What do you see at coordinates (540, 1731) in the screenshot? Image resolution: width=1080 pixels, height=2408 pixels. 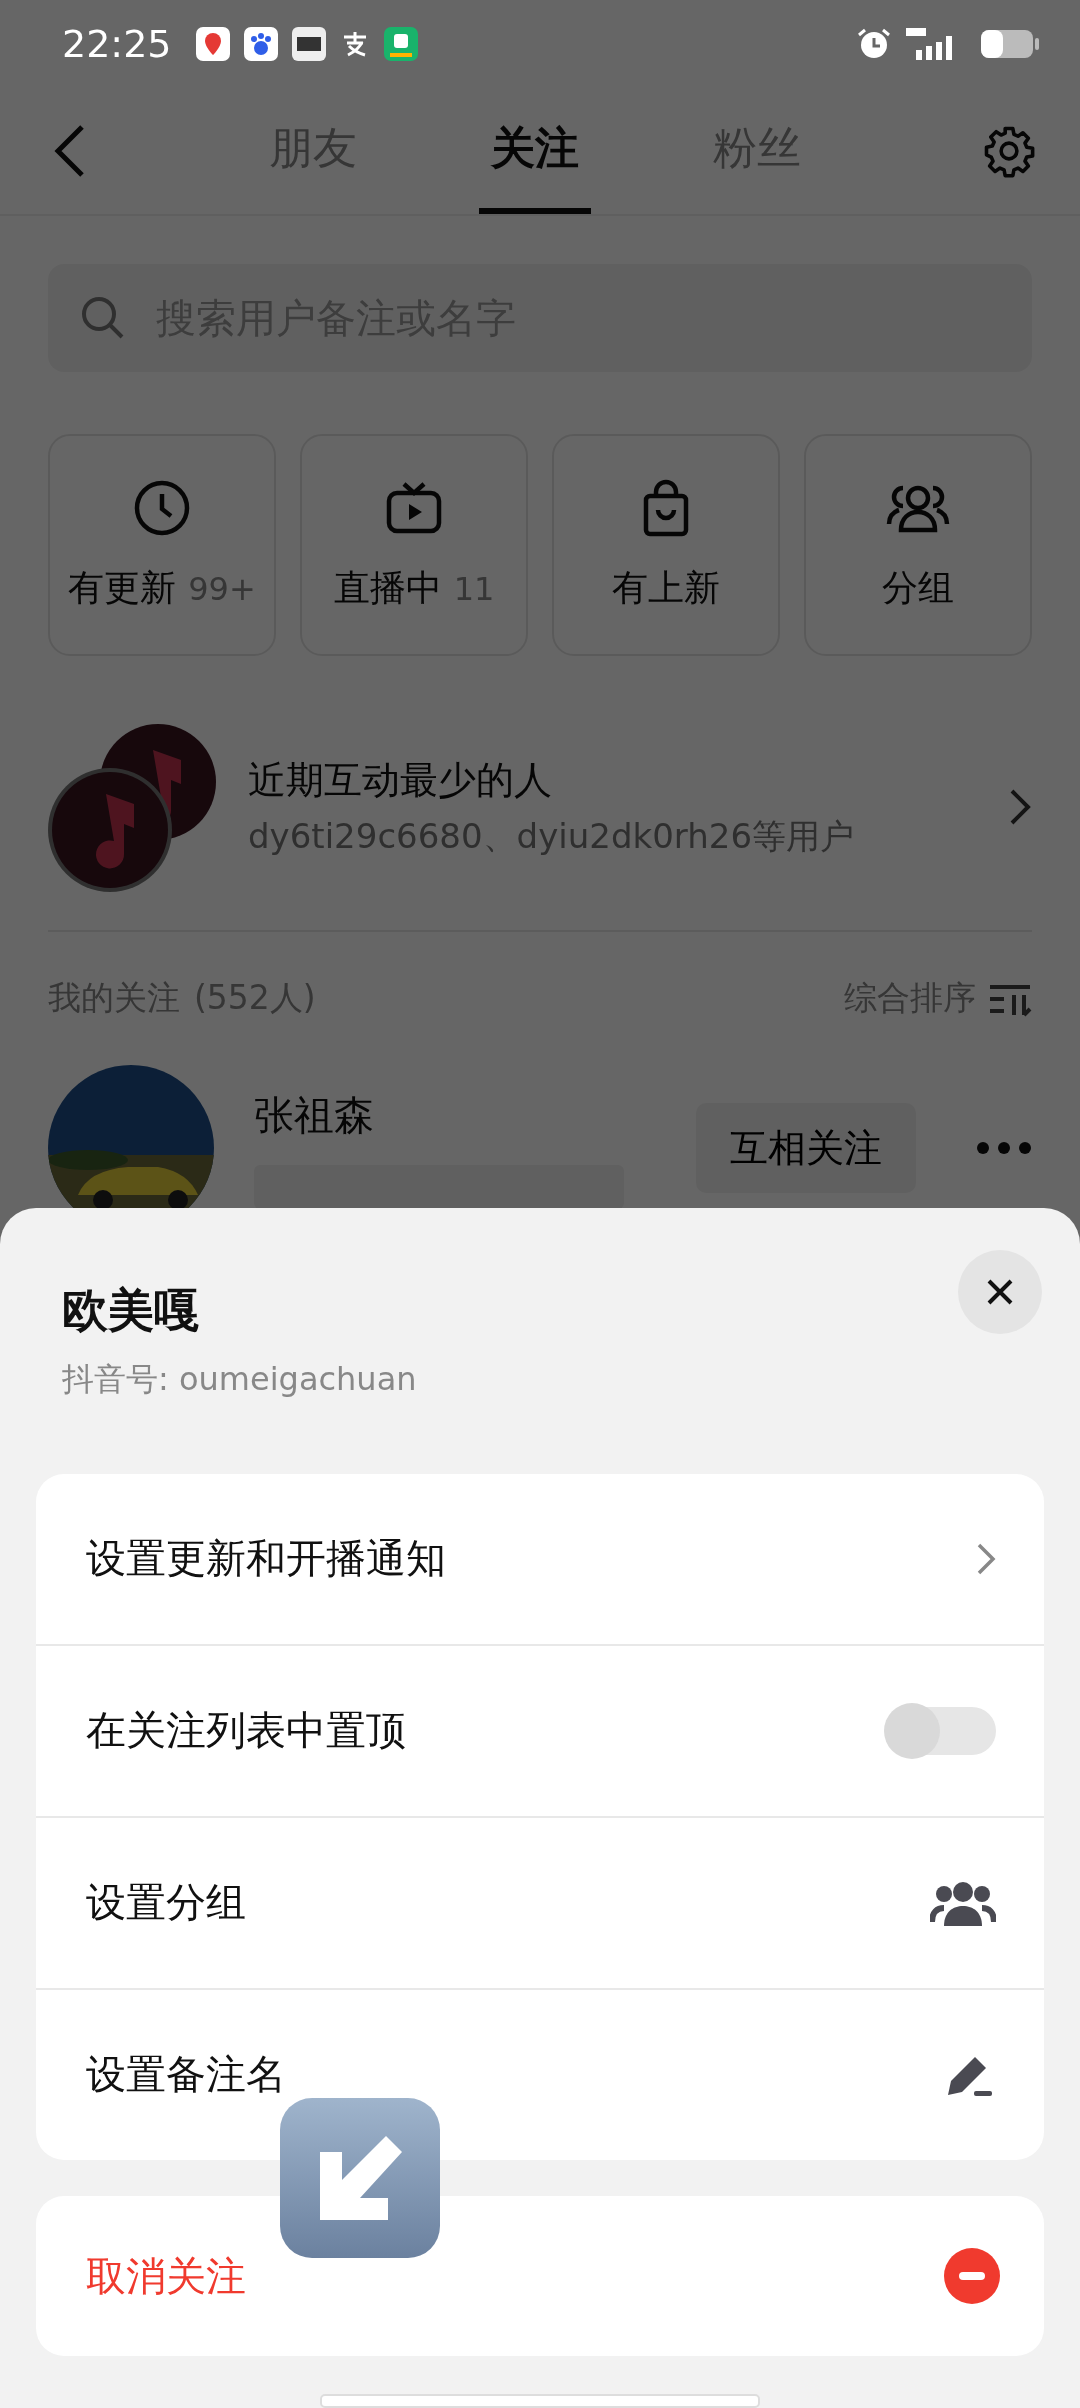 I see `option-row: 在关注列表中置顶` at bounding box center [540, 1731].